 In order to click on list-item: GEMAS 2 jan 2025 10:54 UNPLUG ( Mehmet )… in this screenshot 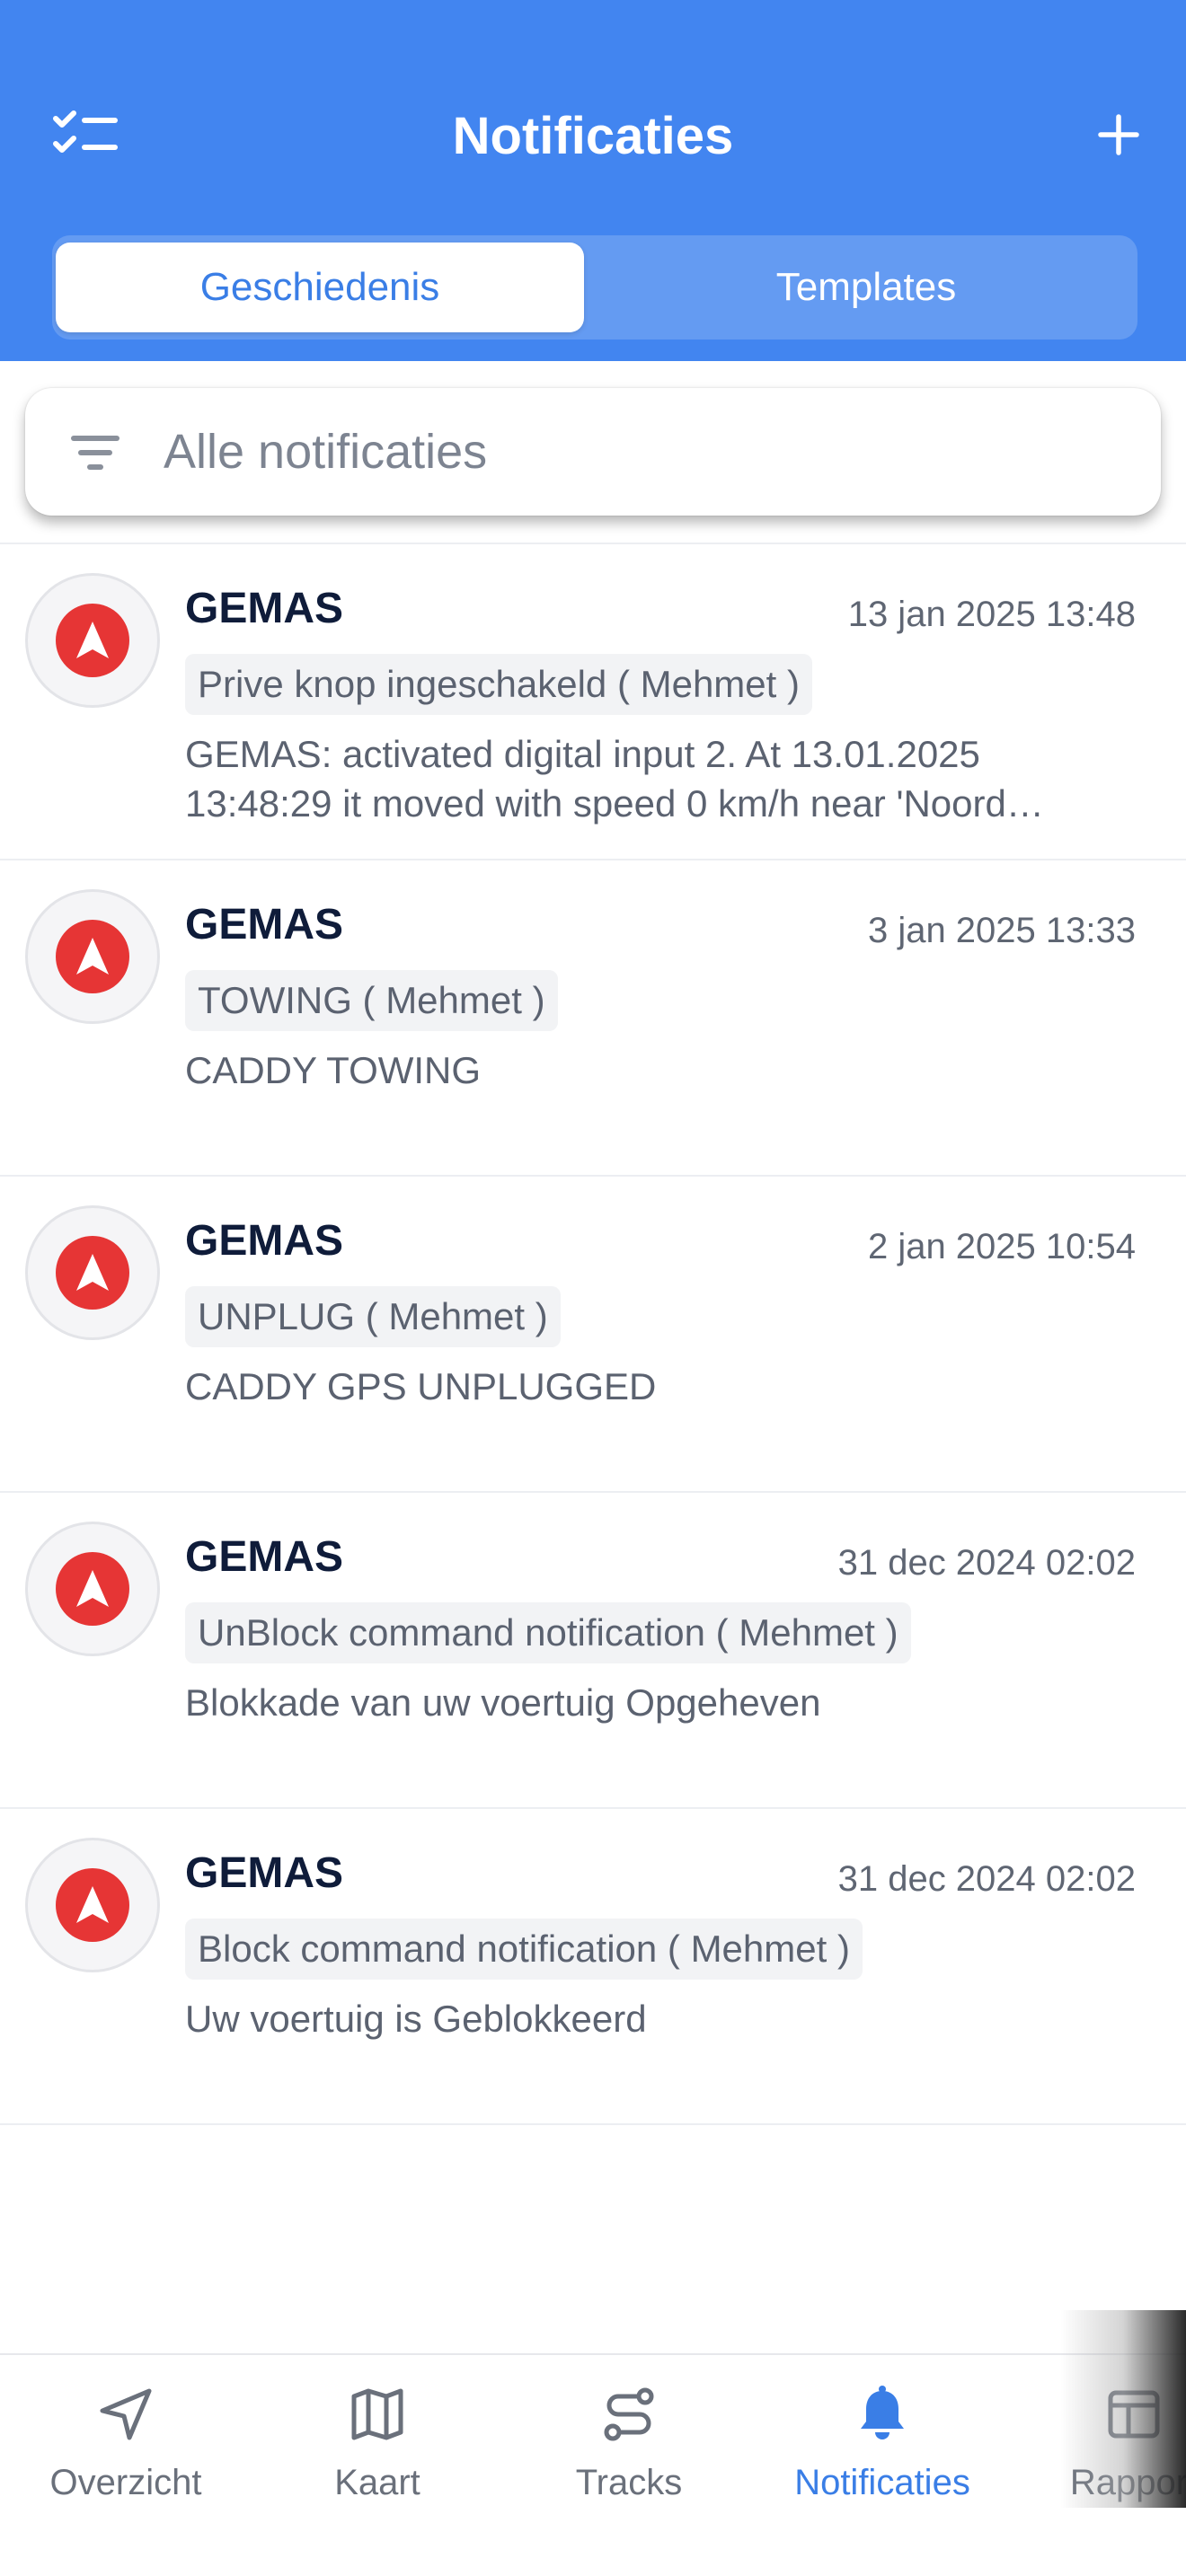, I will do `click(593, 1335)`.